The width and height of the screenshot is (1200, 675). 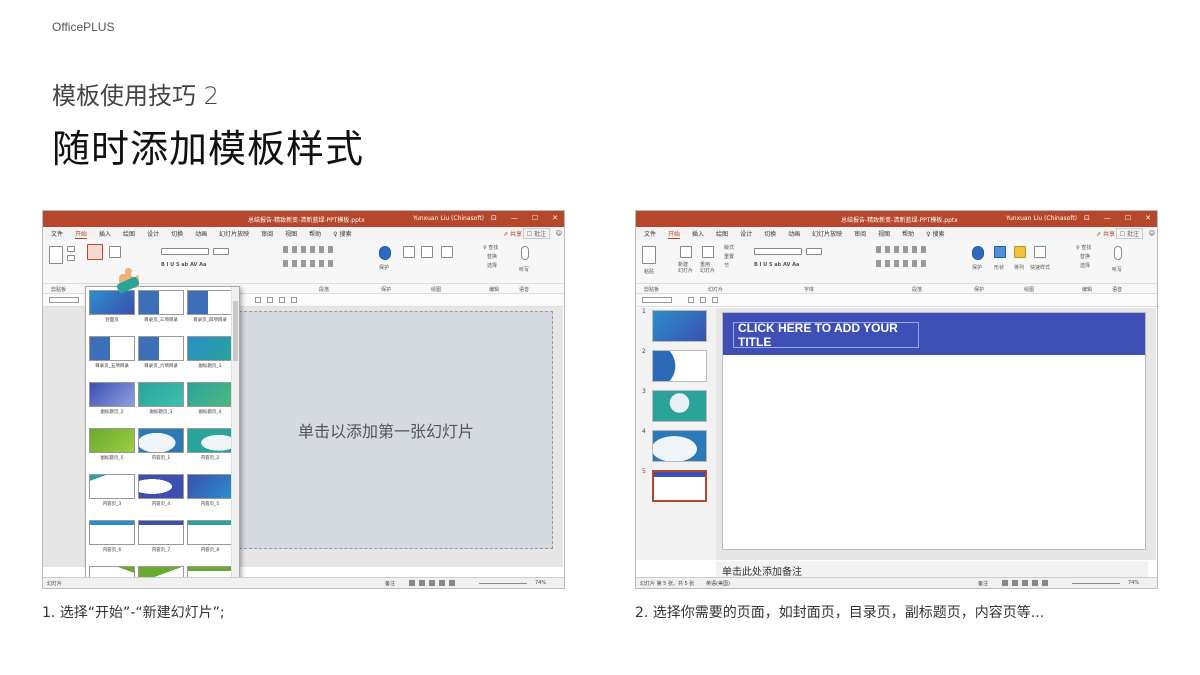 I want to click on tab-help: 帮助, so click(x=315, y=233).